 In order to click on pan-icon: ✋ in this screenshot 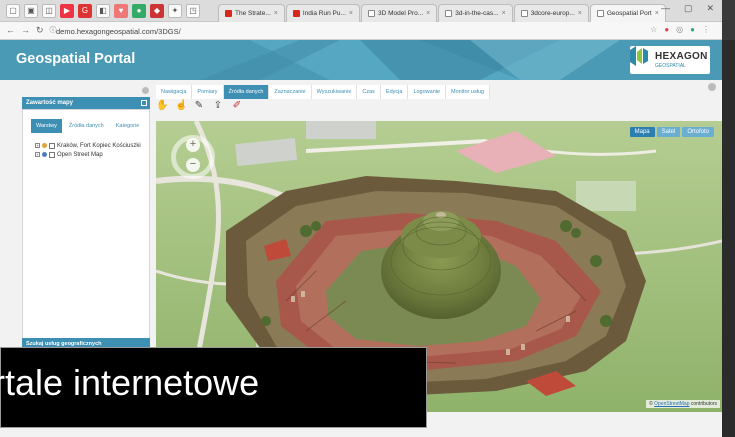, I will do `click(162, 106)`.